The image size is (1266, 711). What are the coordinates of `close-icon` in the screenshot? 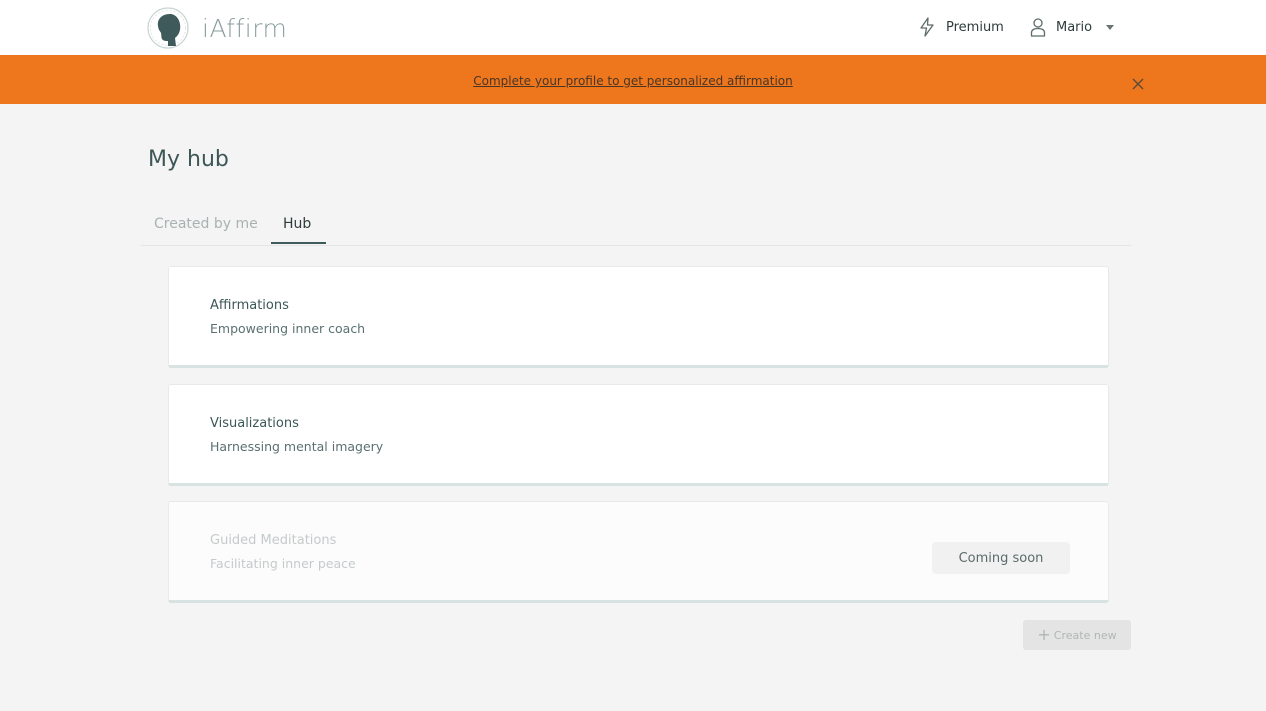 It's located at (1138, 84).